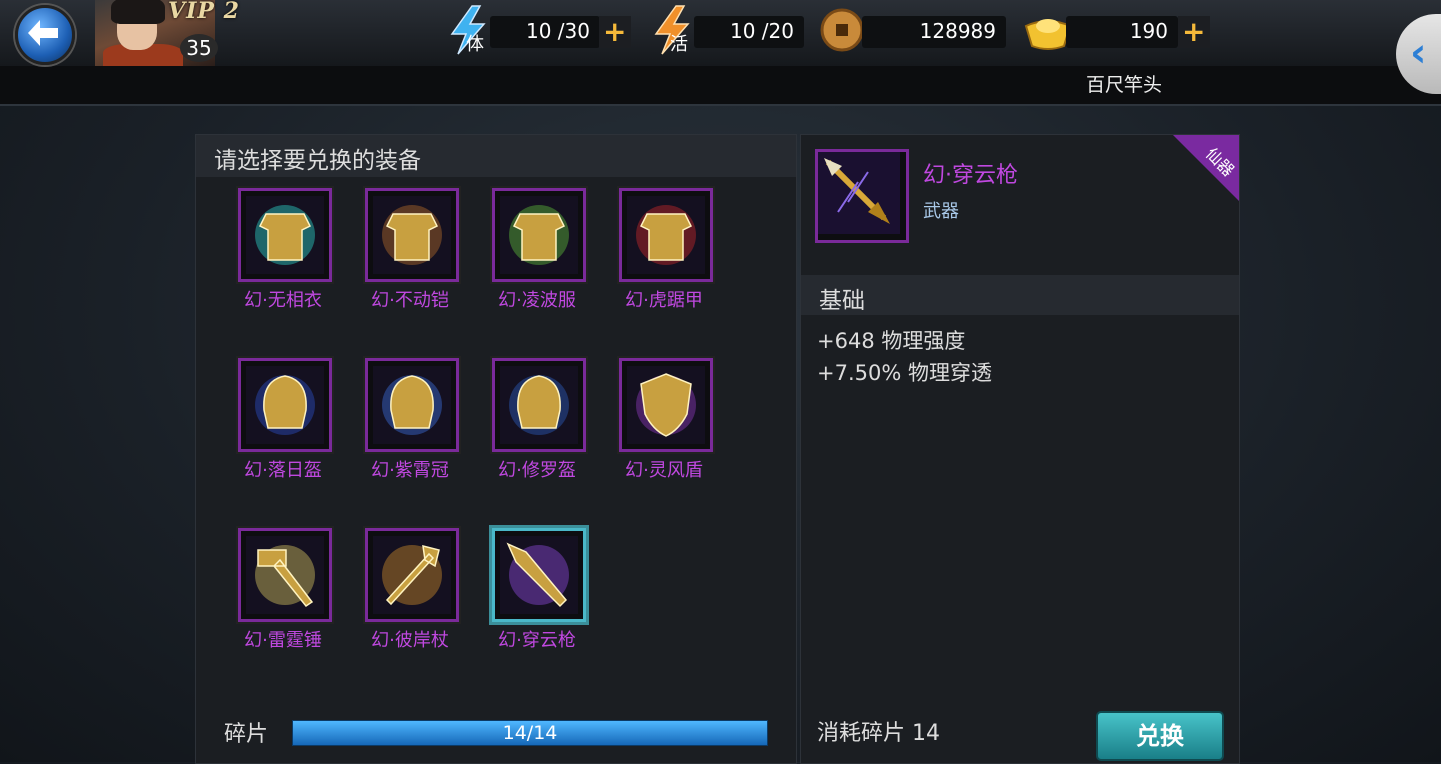 This screenshot has width=1441, height=764. I want to click on item-name: 幻·凌波服, so click(537, 300).